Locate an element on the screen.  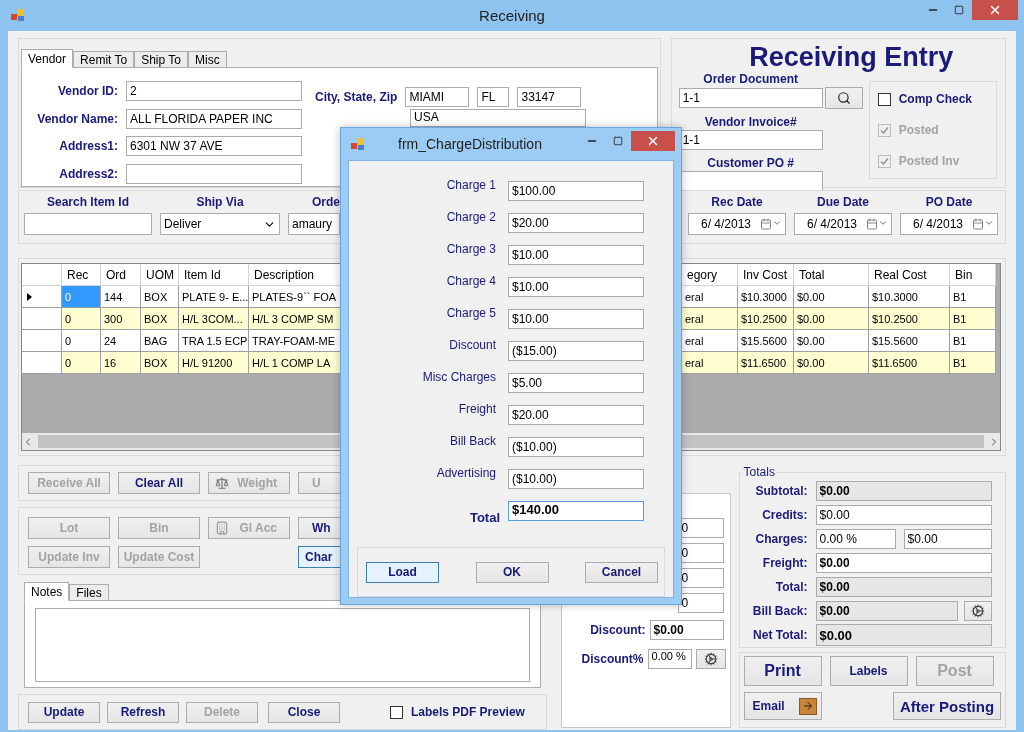
field-label: City, State, Zip is located at coordinates (356, 97).